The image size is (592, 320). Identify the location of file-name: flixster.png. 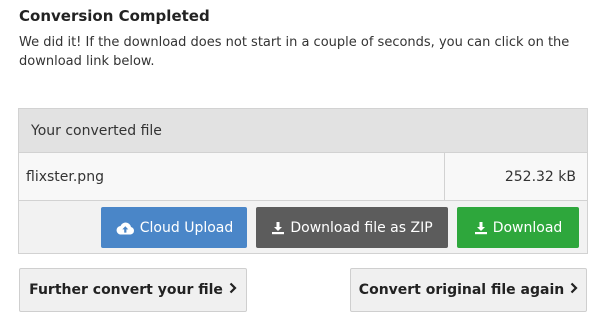
(232, 176).